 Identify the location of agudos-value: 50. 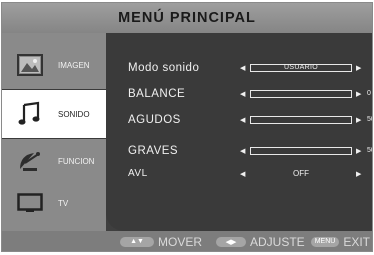
(369, 119).